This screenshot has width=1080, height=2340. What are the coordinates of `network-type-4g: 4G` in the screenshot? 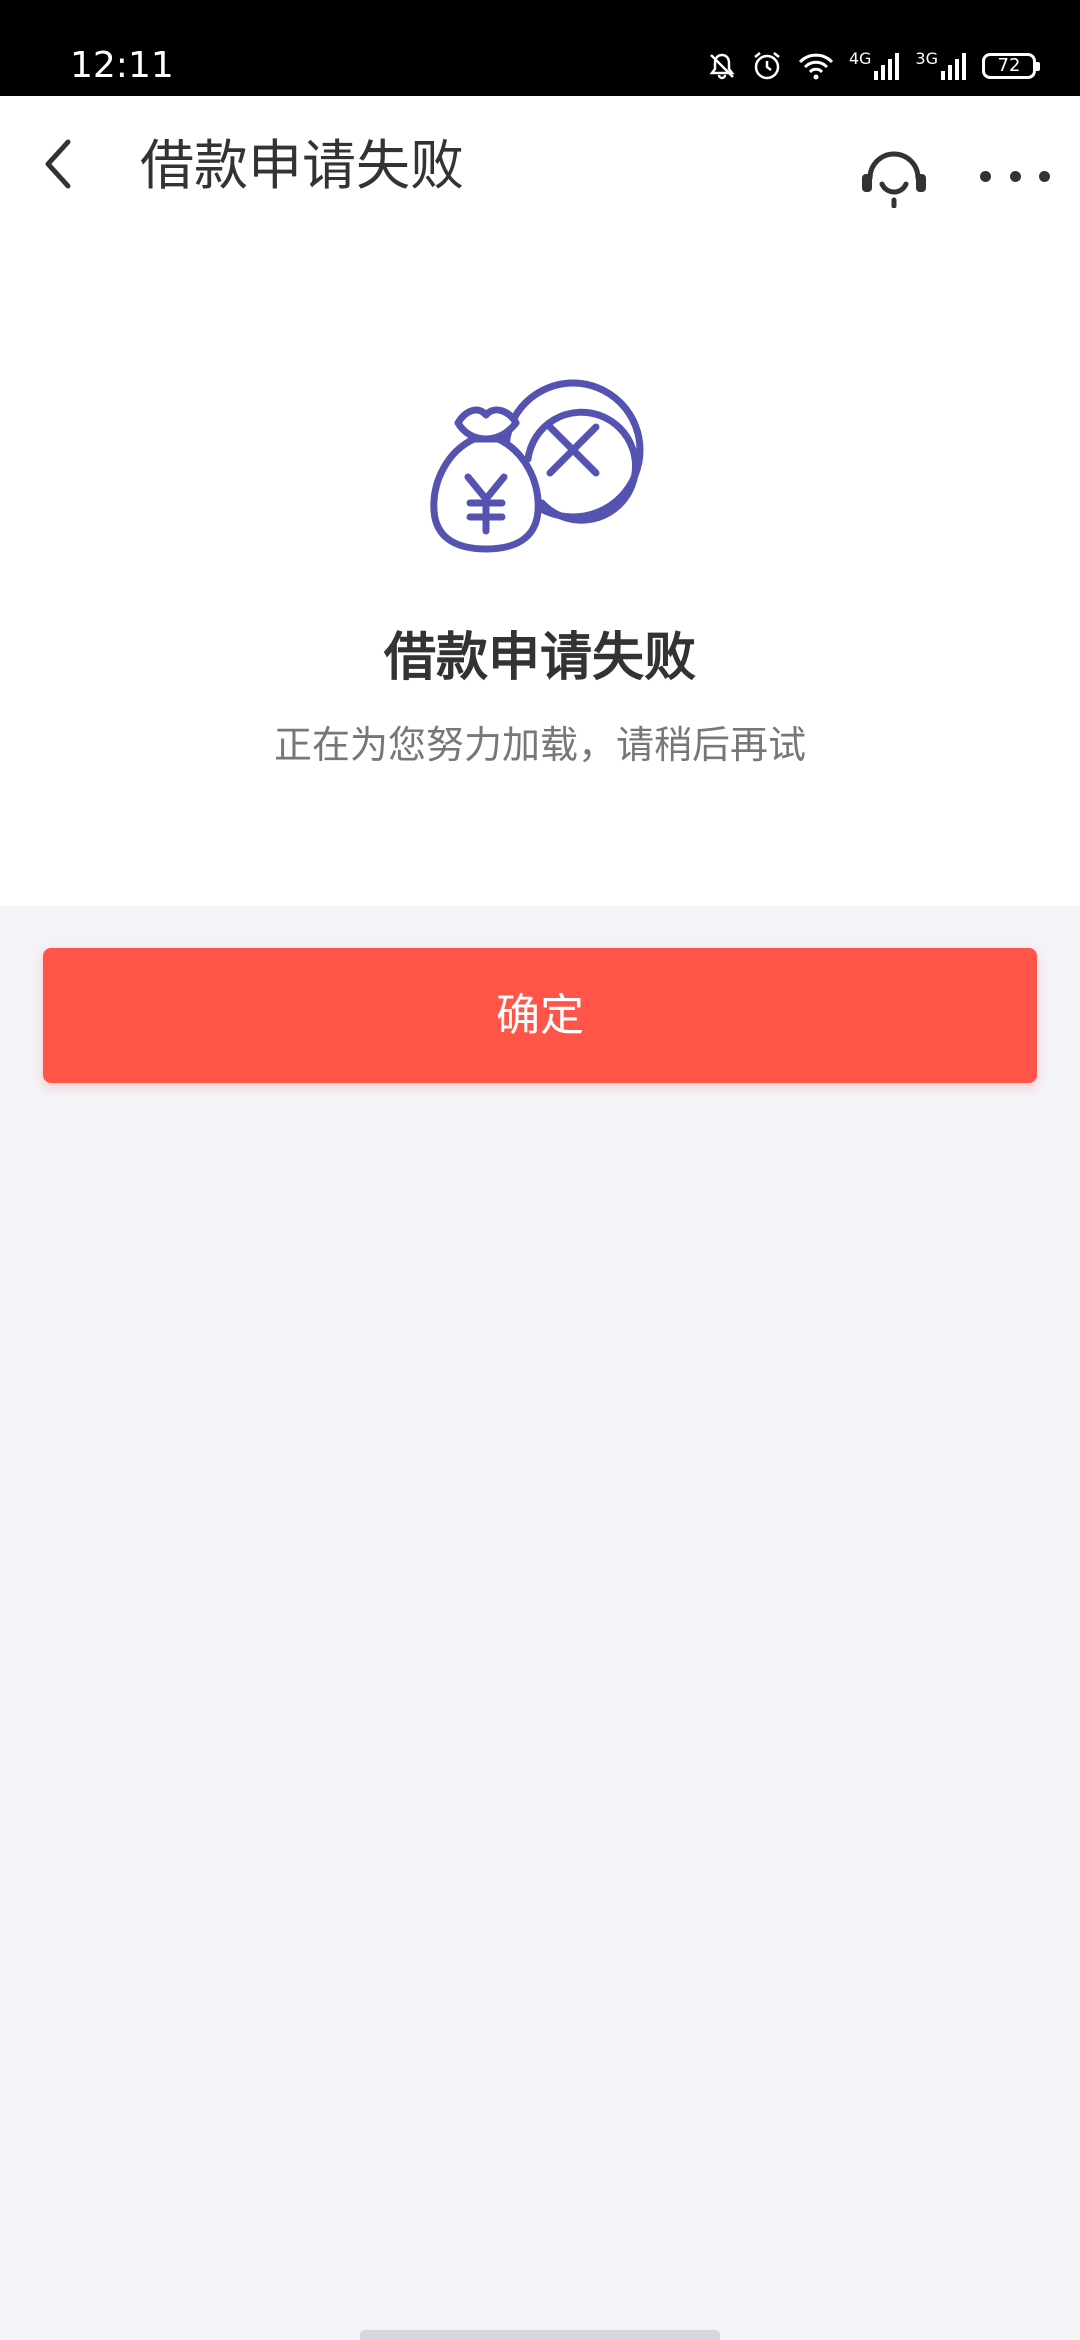 It's located at (860, 58).